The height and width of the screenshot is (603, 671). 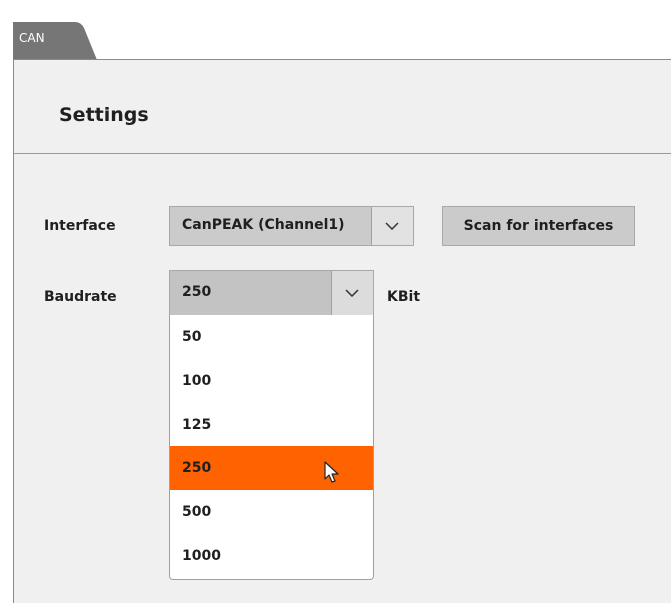 I want to click on list-item-1000: 1000, so click(x=271, y=556).